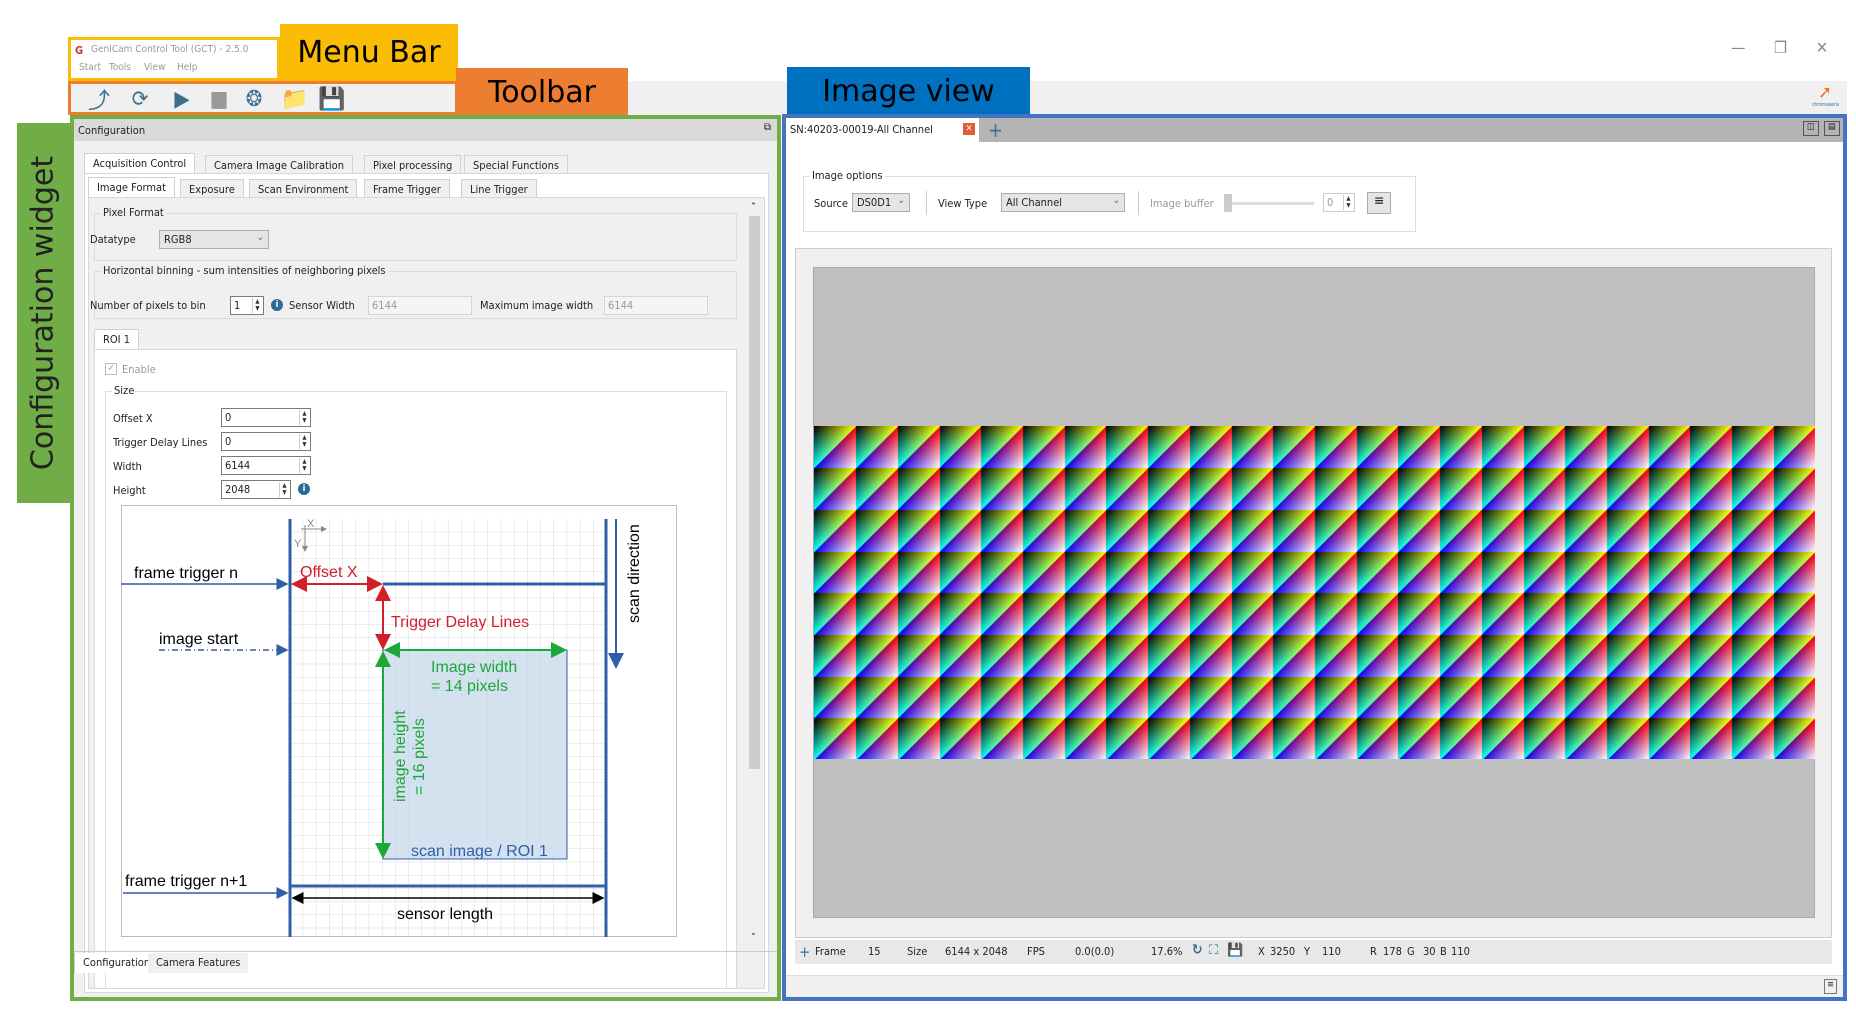 This screenshot has height=1014, width=1856. Describe the element at coordinates (140, 99) in the screenshot. I see `refresh-icon: ⟳` at that location.